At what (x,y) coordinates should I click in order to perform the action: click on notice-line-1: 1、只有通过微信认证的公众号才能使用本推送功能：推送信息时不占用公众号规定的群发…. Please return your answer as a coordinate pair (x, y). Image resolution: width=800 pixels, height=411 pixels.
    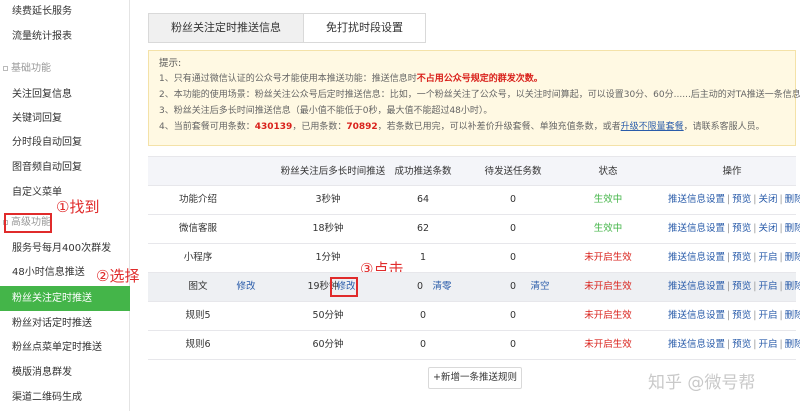
    Looking at the image, I should click on (472, 79).